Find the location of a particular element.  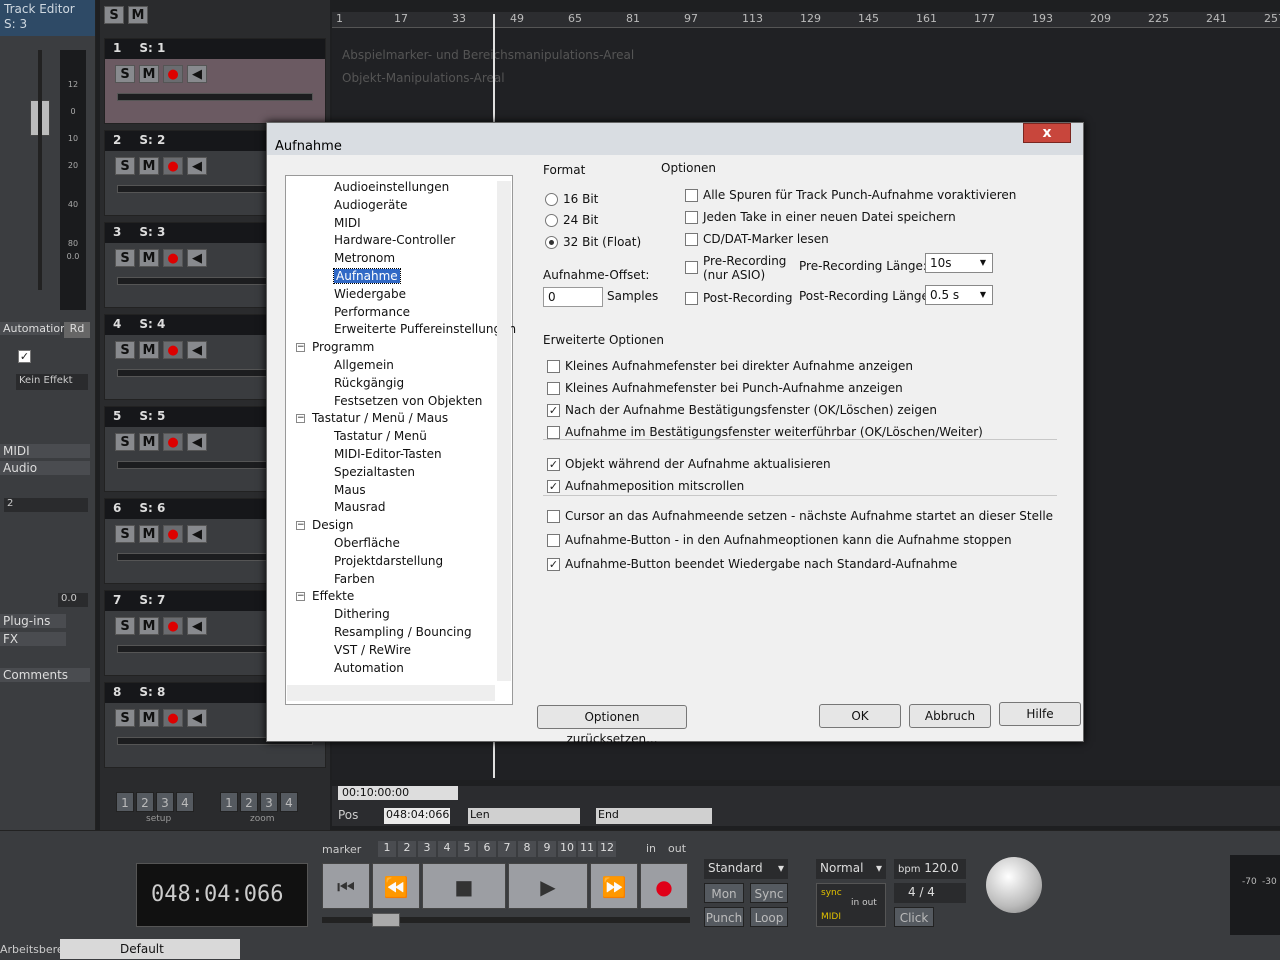

record-icon: ● is located at coordinates (664, 886).